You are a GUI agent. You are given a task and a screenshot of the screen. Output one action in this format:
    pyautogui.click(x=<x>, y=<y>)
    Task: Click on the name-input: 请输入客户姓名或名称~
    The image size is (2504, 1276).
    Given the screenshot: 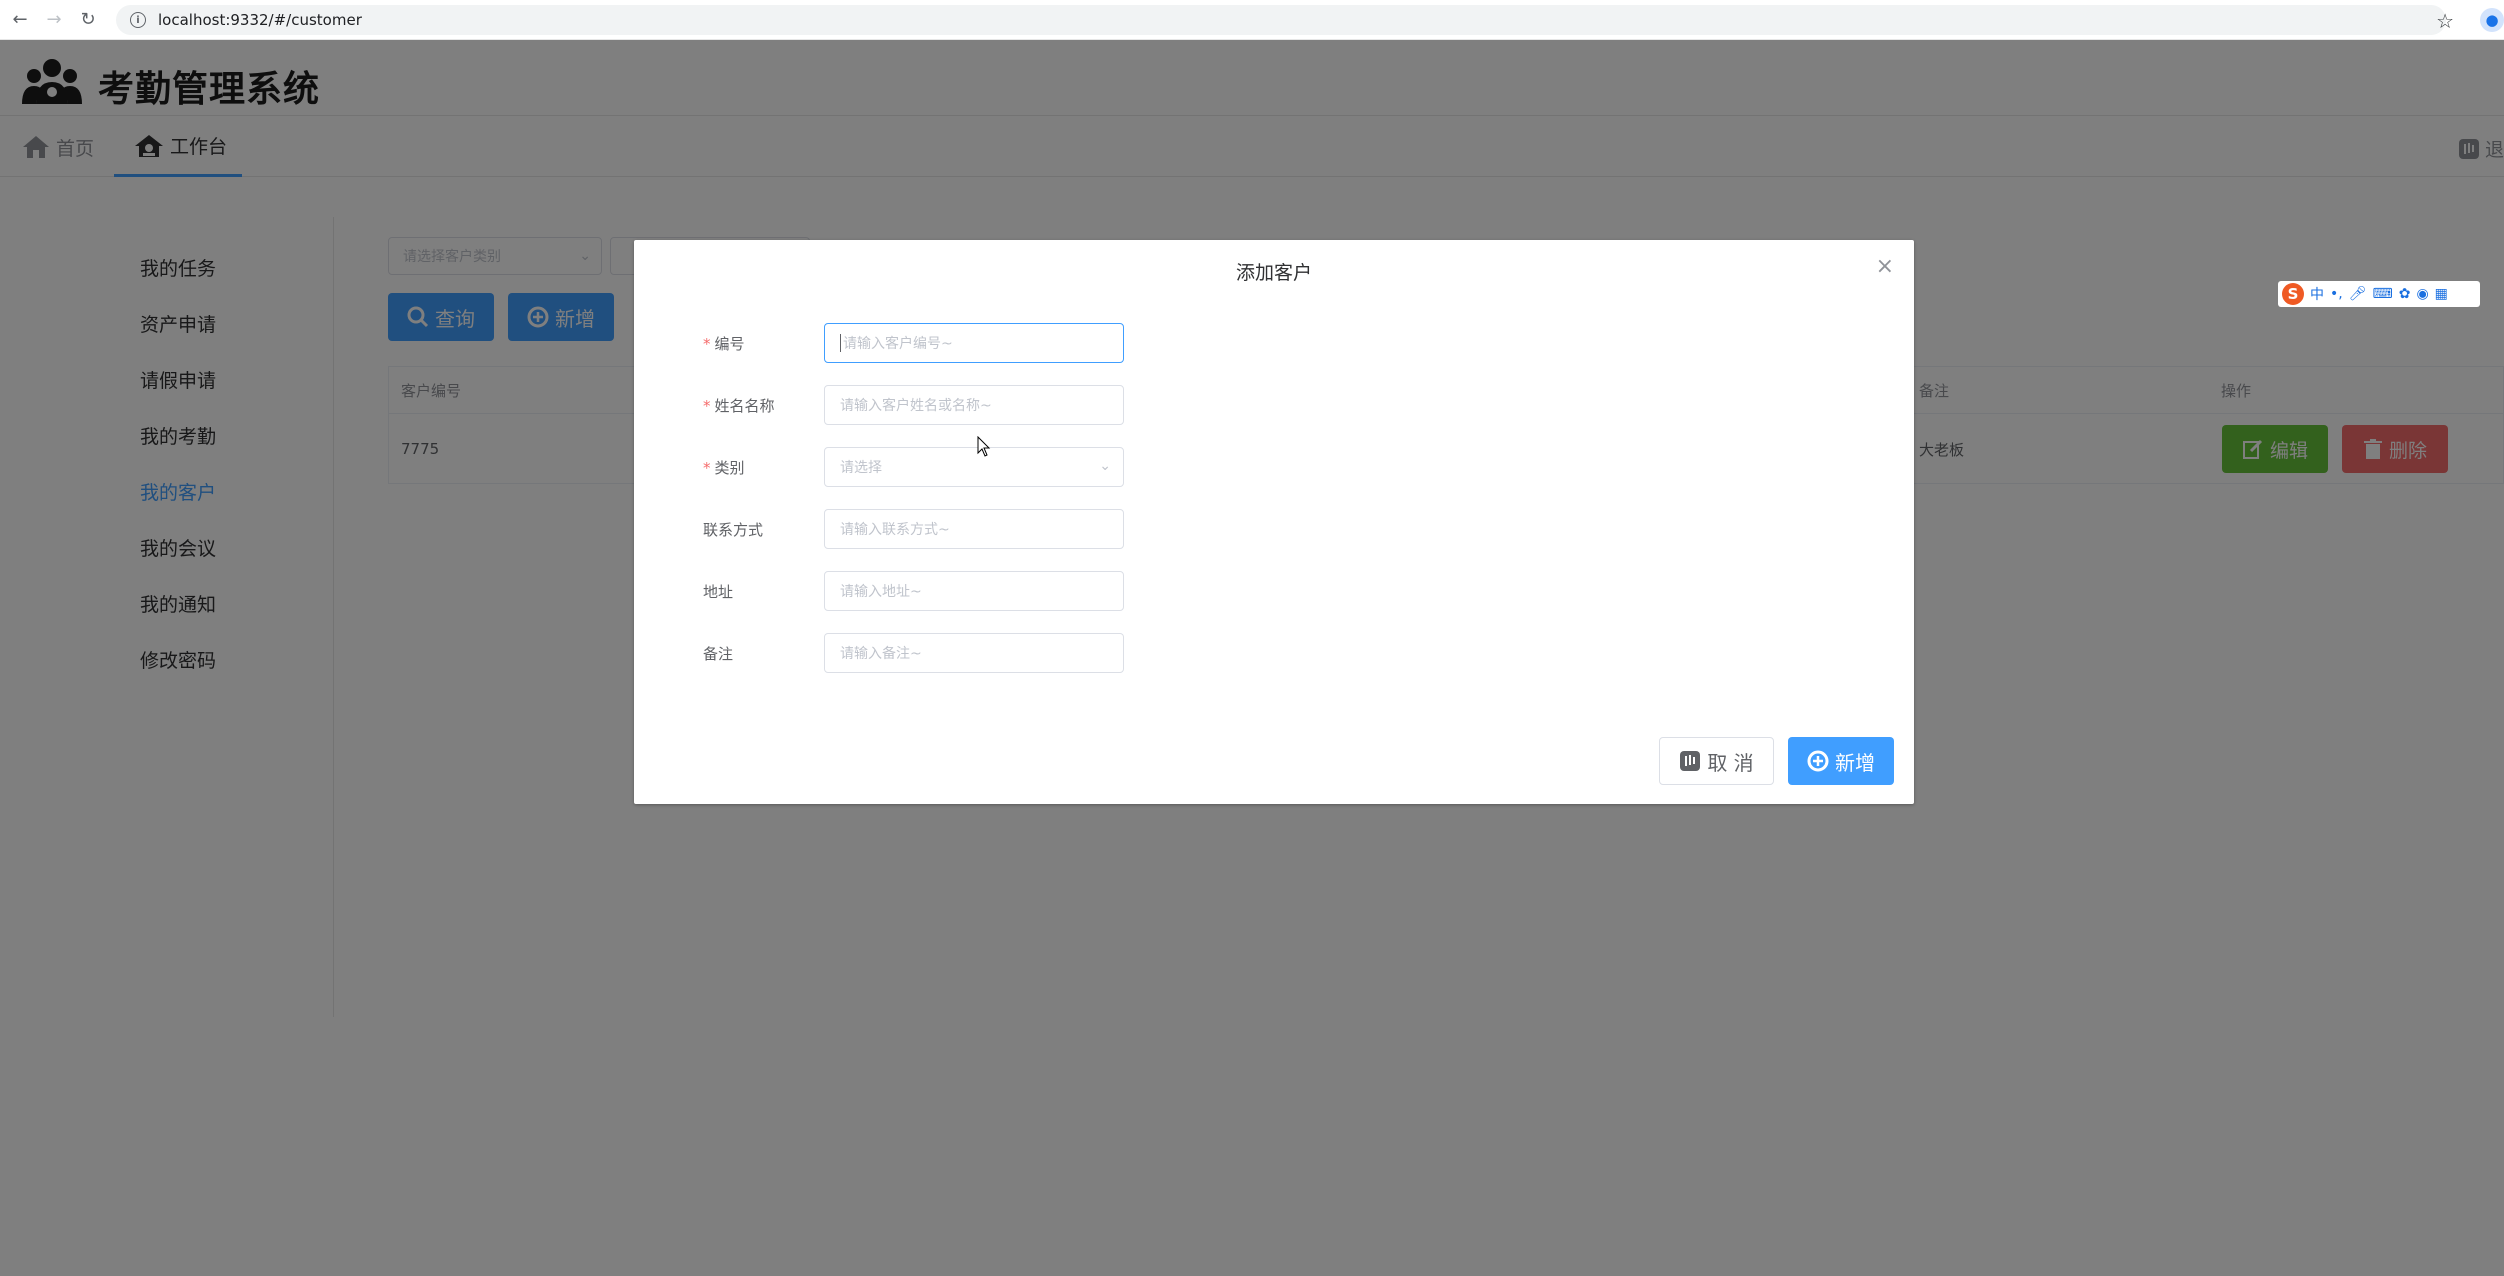 What is the action you would take?
    pyautogui.click(x=974, y=405)
    